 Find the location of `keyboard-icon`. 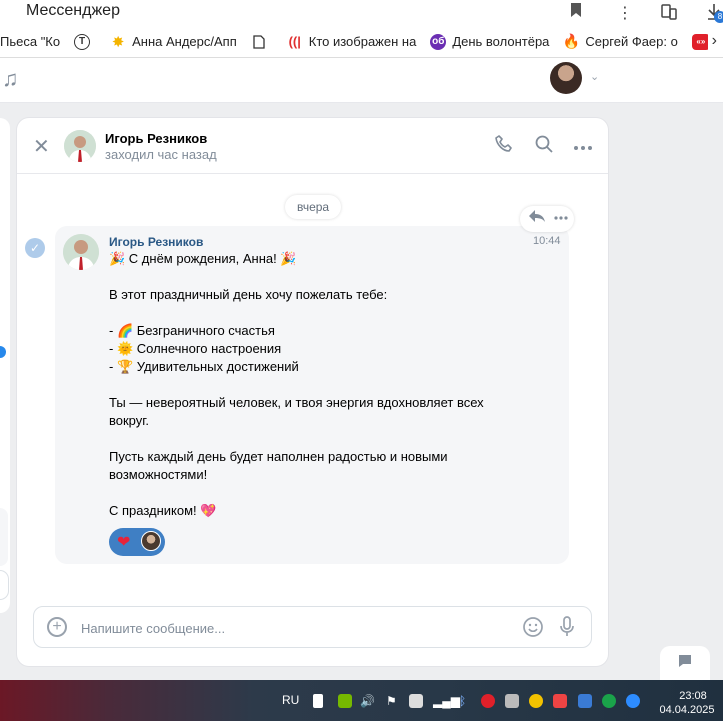

keyboard-icon is located at coordinates (416, 701).